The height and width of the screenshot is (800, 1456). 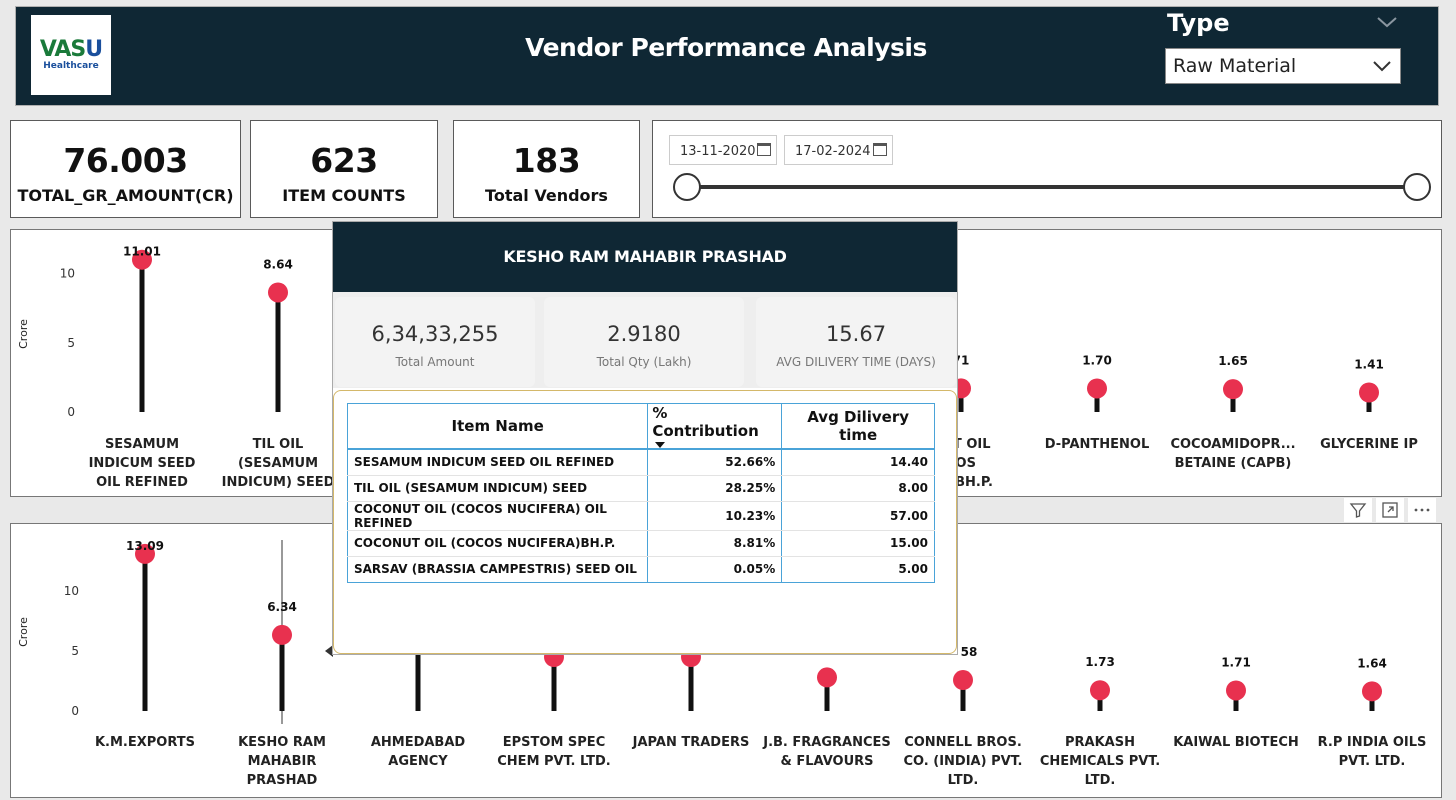 I want to click on x-category-label: TIL OIL (SESAMUM INDICUM) SEED, so click(x=278, y=463).